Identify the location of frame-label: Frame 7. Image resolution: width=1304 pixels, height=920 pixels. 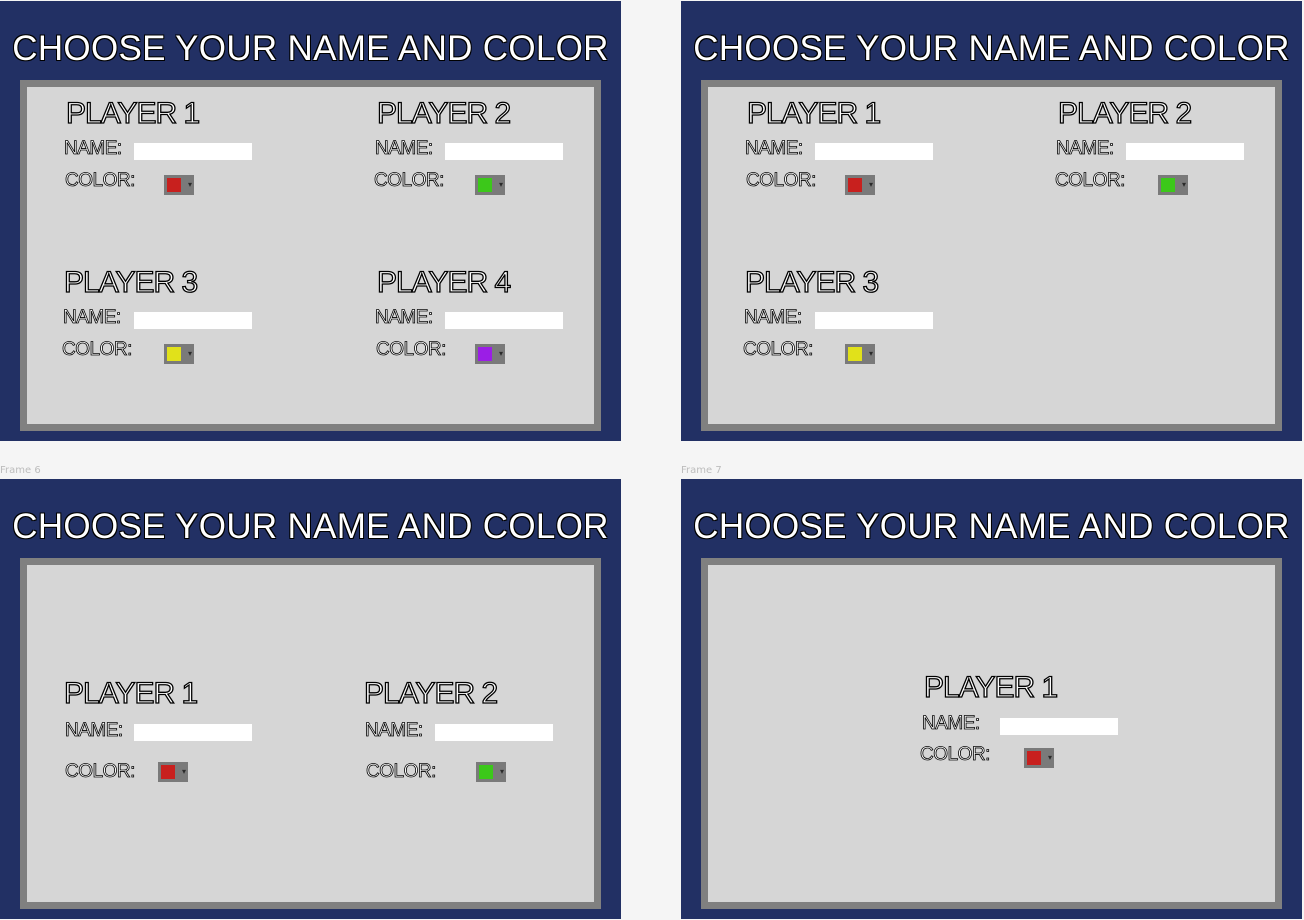
(701, 470).